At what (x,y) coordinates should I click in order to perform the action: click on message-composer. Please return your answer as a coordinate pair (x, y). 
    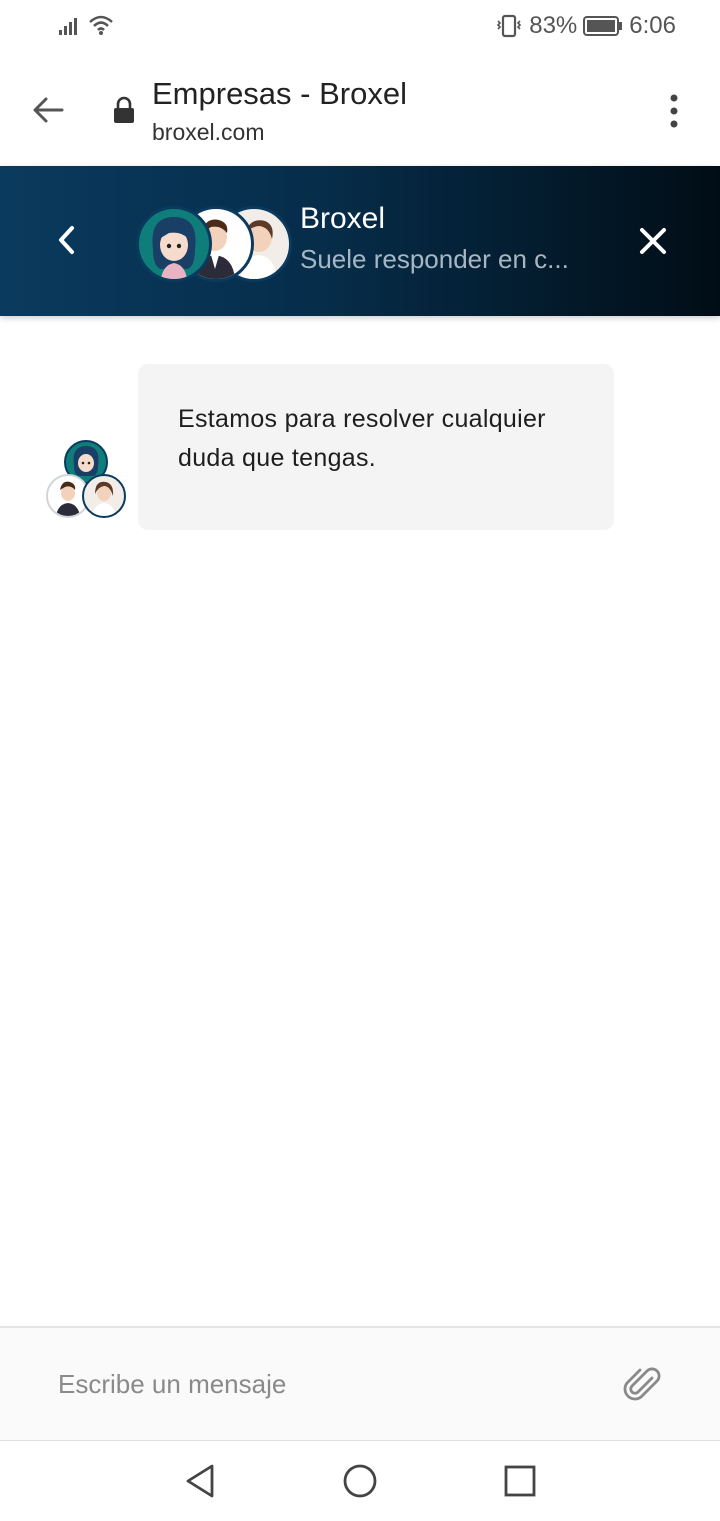
    Looking at the image, I should click on (360, 1384).